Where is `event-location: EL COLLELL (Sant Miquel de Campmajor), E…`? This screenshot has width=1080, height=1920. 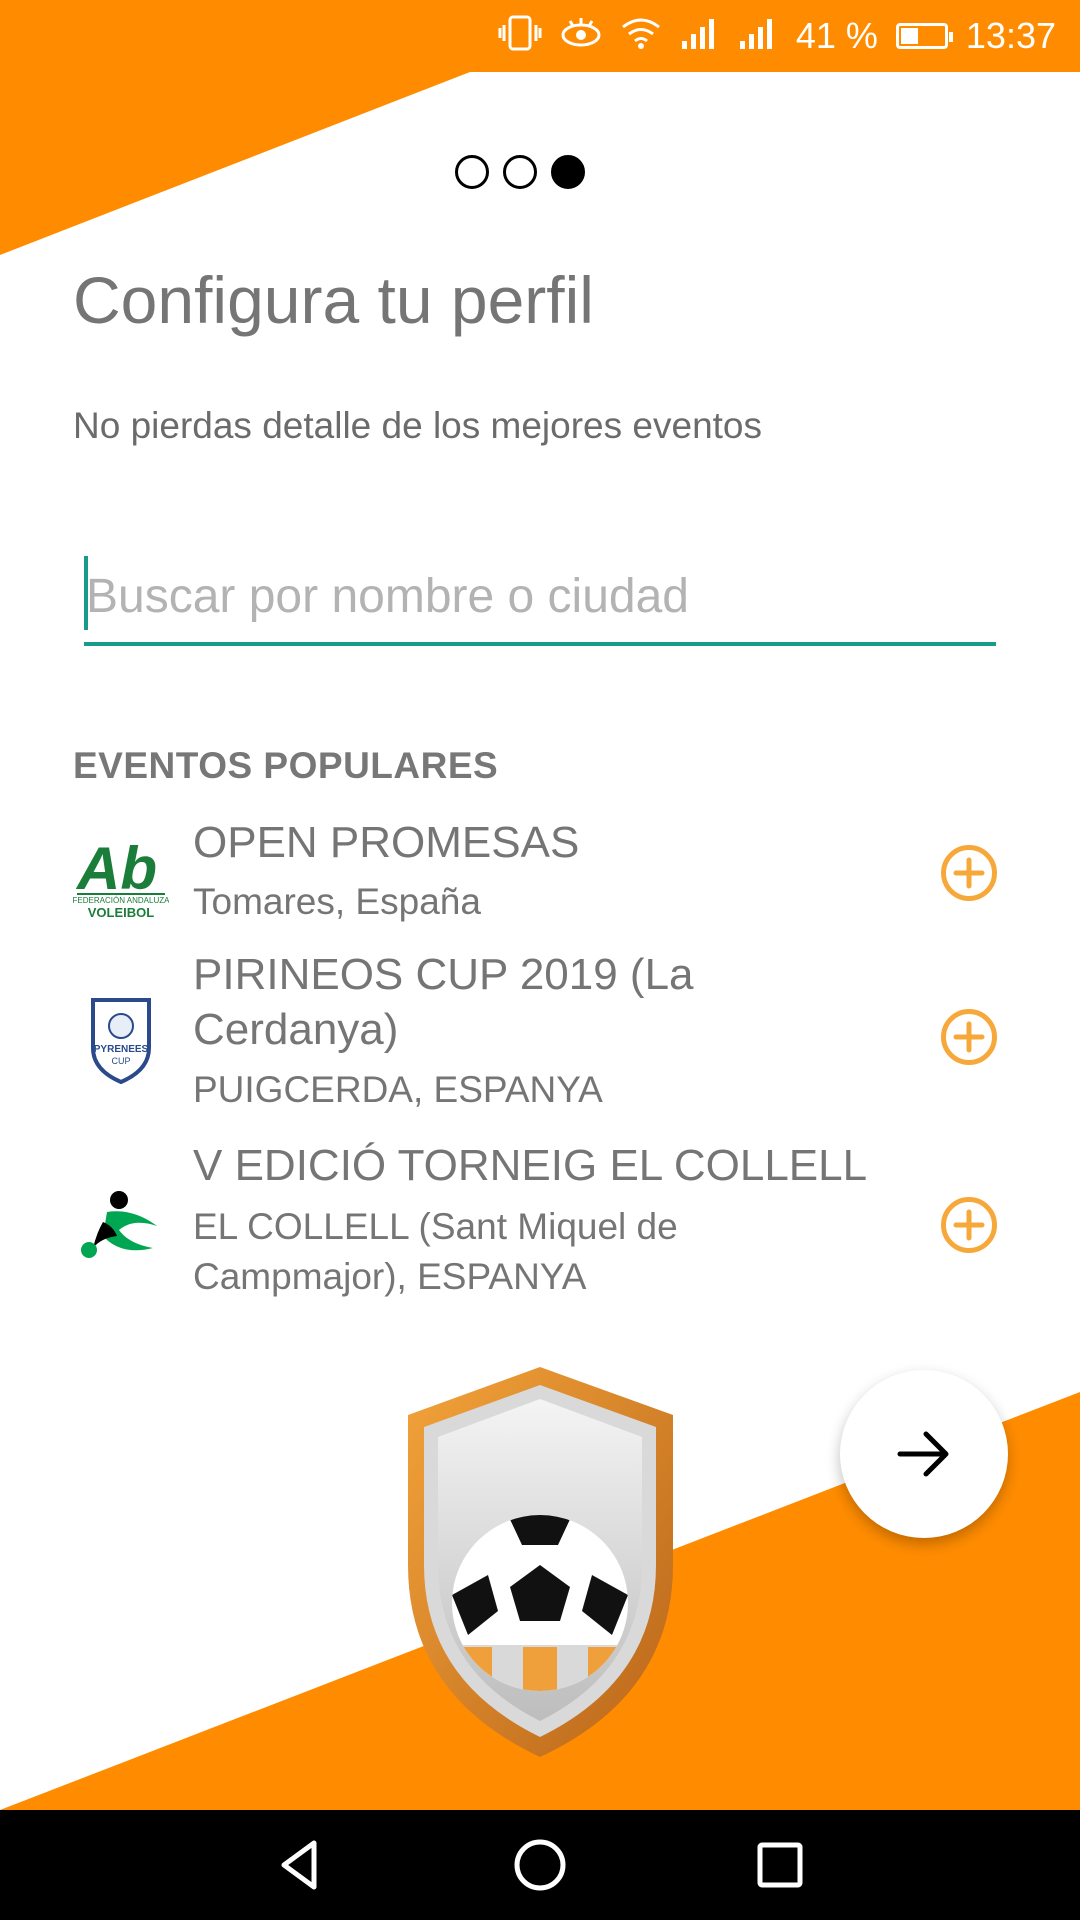
event-location: EL COLLELL (Sant Miquel de Campmajor), E… is located at coordinates (435, 1251).